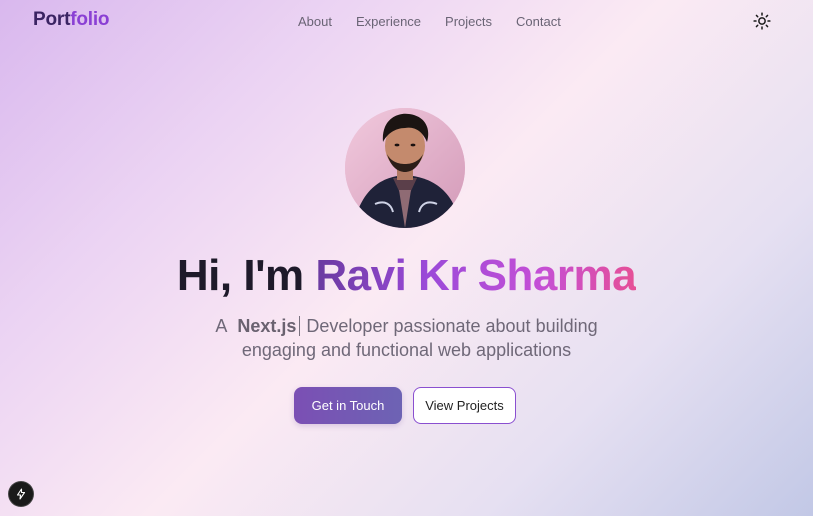  What do you see at coordinates (246, 275) in the screenshot?
I see `hero-greeting: Hi, I'm` at bounding box center [246, 275].